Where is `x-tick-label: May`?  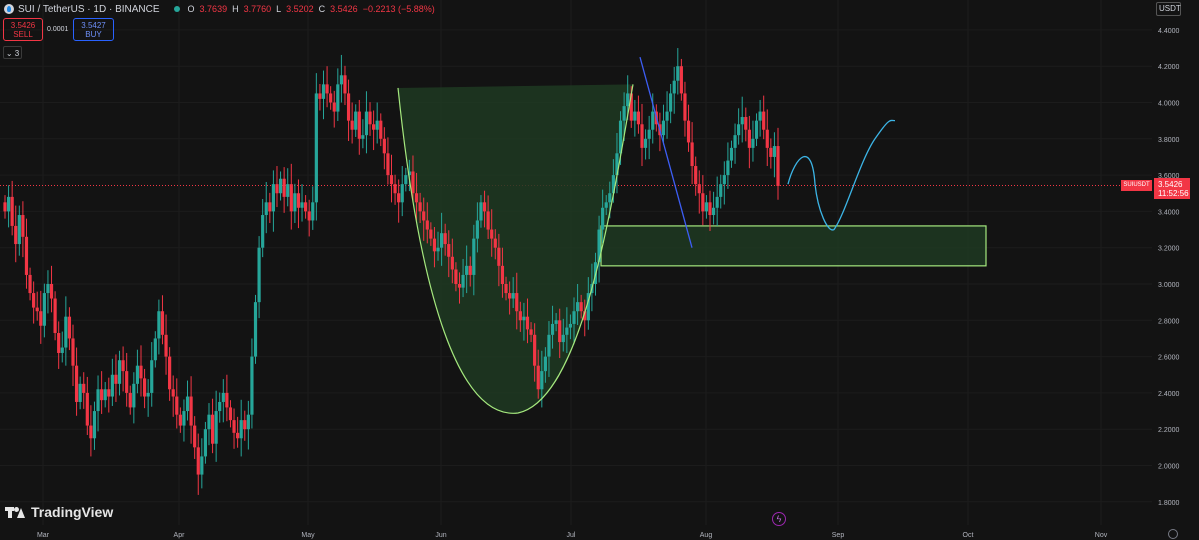 x-tick-label: May is located at coordinates (308, 535).